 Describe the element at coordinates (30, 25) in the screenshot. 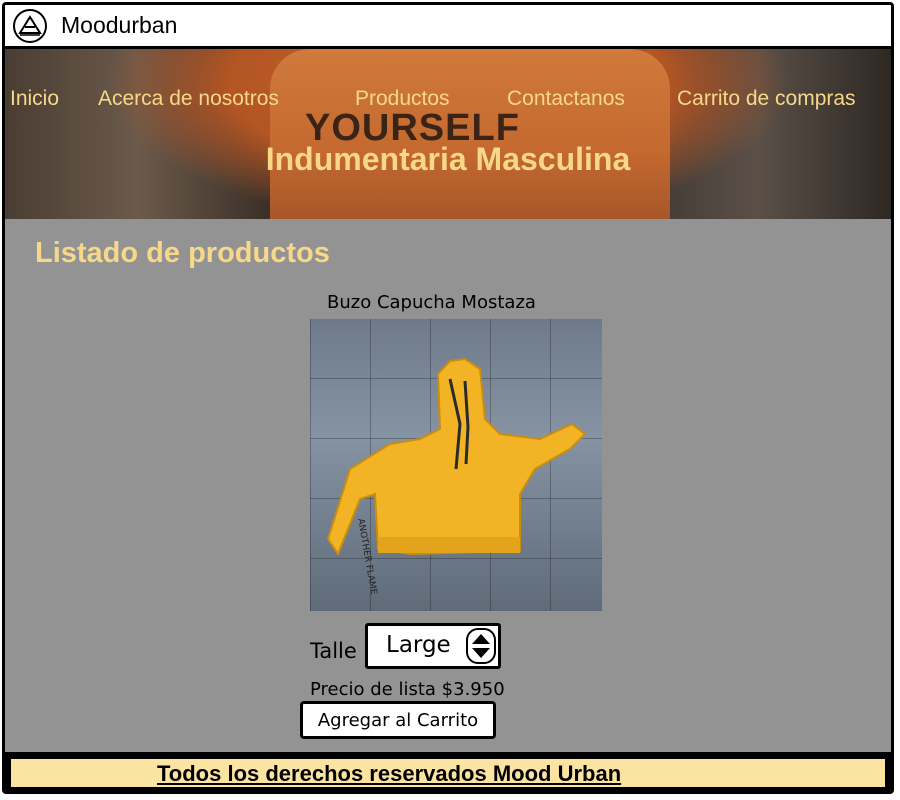

I see `pyramid-logo-icon` at that location.